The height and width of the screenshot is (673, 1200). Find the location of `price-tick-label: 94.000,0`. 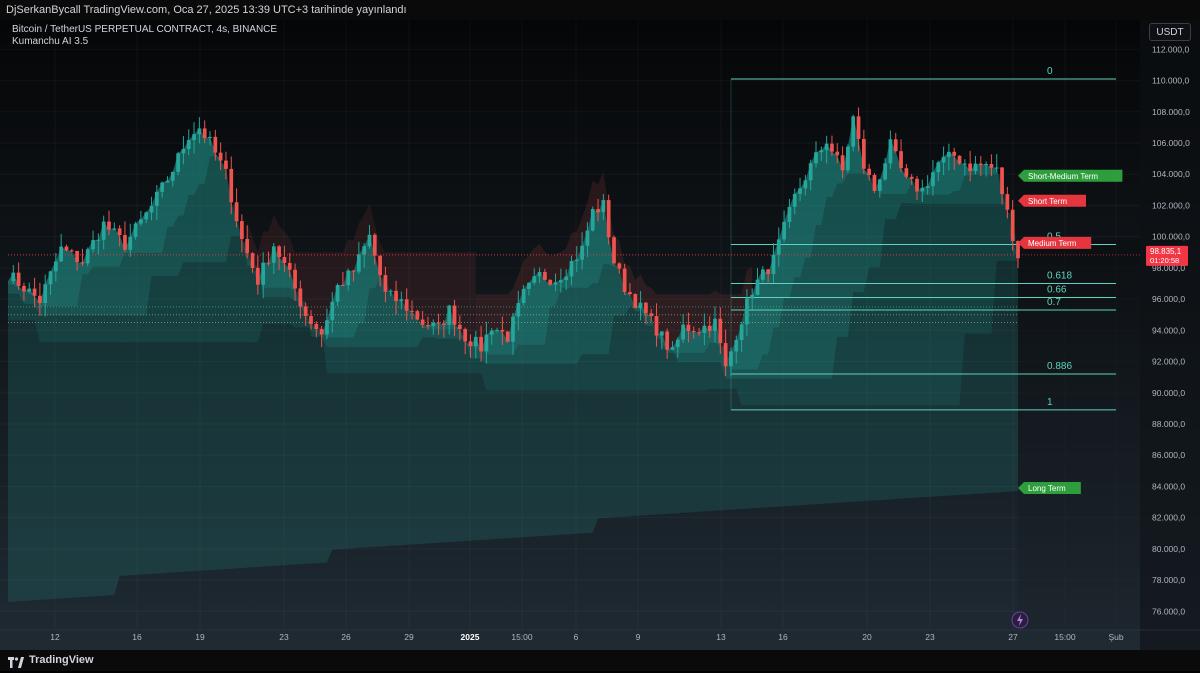

price-tick-label: 94.000,0 is located at coordinates (1168, 330).